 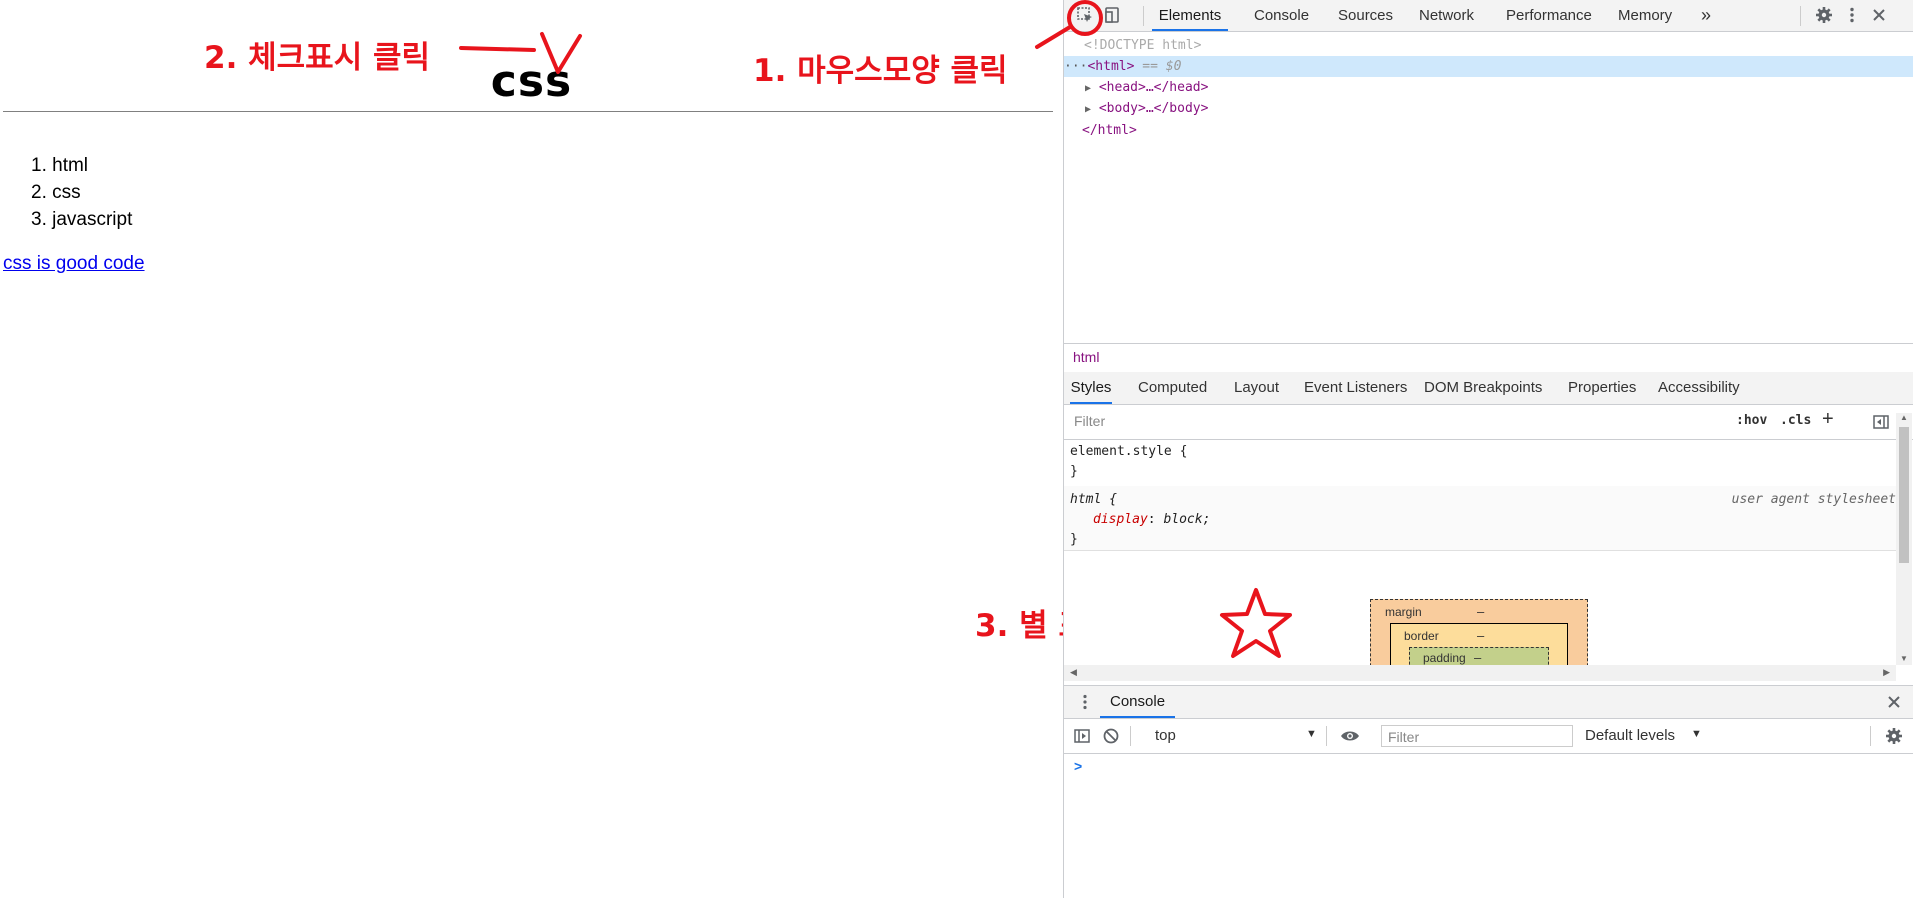 What do you see at coordinates (1751, 420) in the screenshot?
I see `hov-button: :hov` at bounding box center [1751, 420].